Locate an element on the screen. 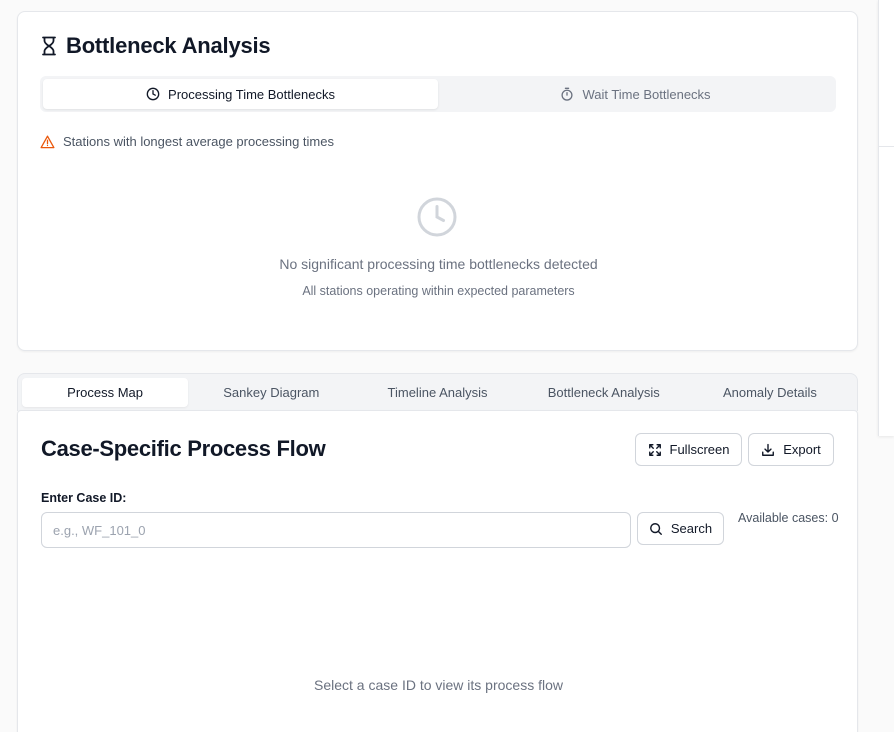 This screenshot has height=732, width=894. hourglass-icon is located at coordinates (49, 46).